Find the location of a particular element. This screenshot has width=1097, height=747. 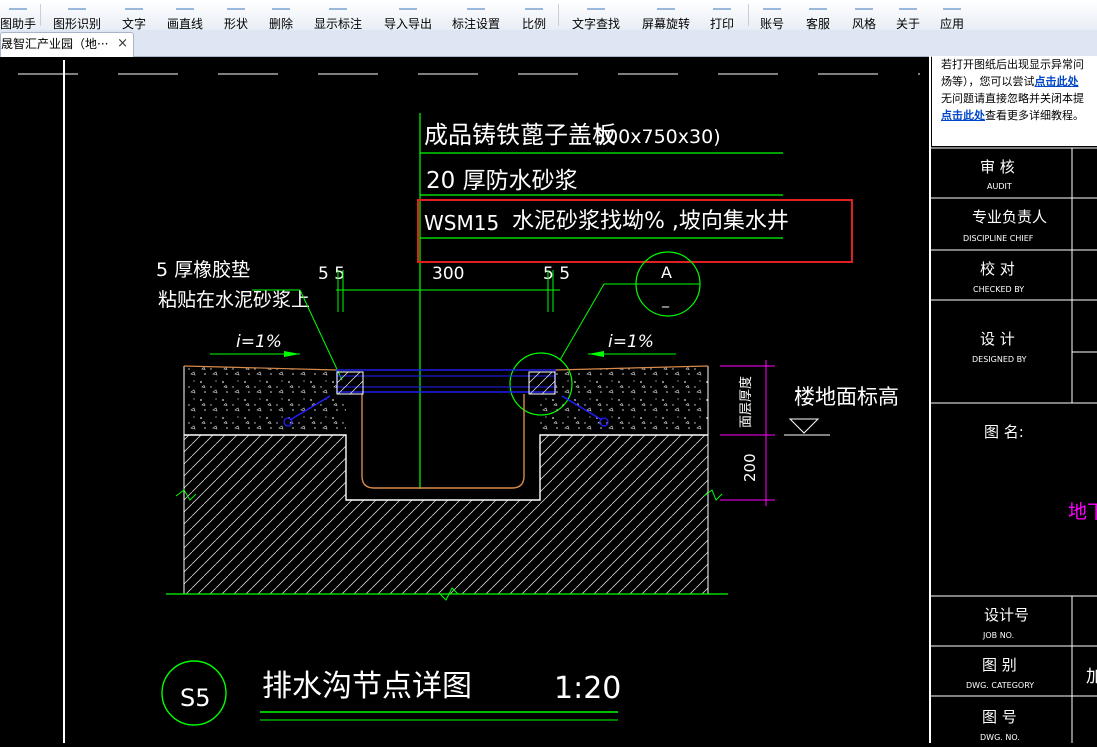

callout-sub-label: _ is located at coordinates (665, 300).